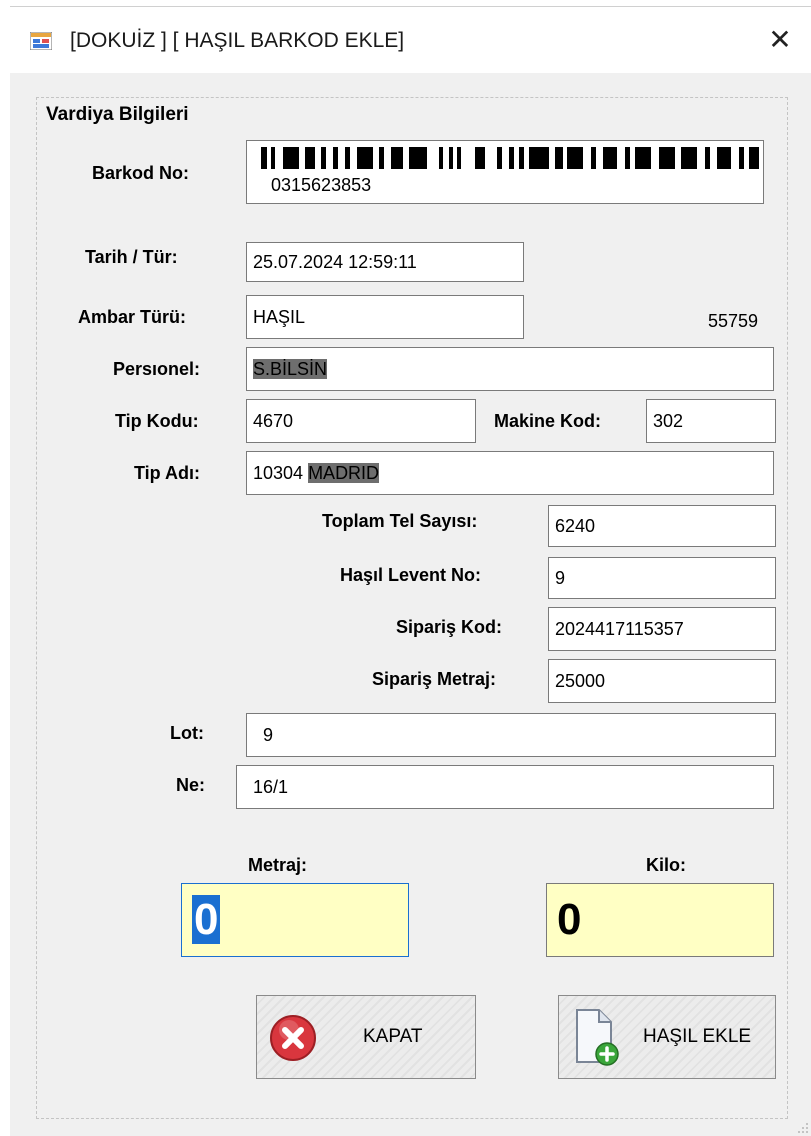 The width and height of the screenshot is (811, 1136). What do you see at coordinates (157, 421) in the screenshot?
I see `type-code-label: Tip Kodu:` at bounding box center [157, 421].